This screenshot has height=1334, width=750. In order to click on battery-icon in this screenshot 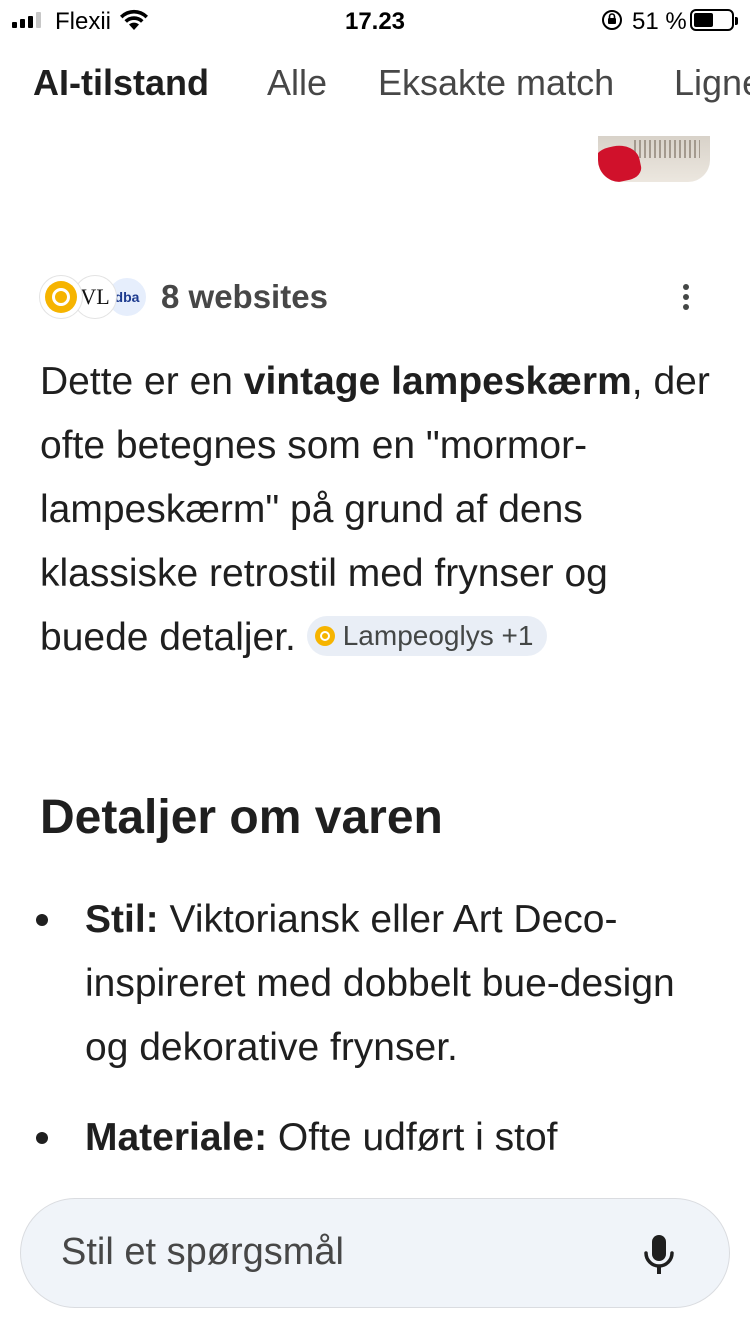, I will do `click(714, 20)`.